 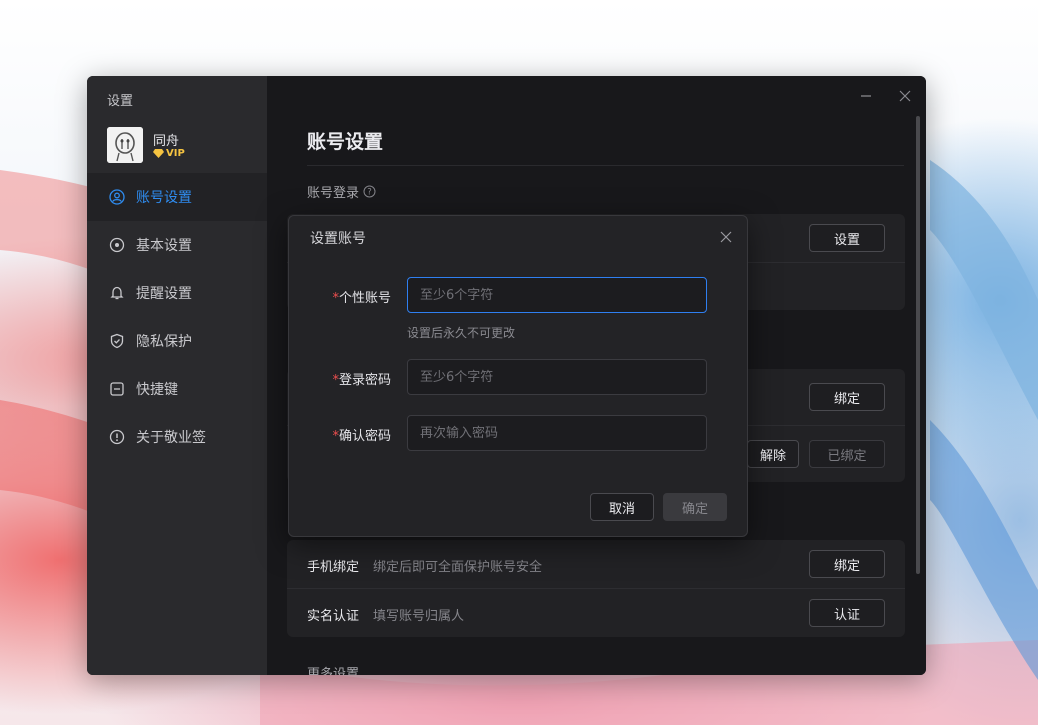 What do you see at coordinates (166, 141) in the screenshot?
I see `user-name: 同舟` at bounding box center [166, 141].